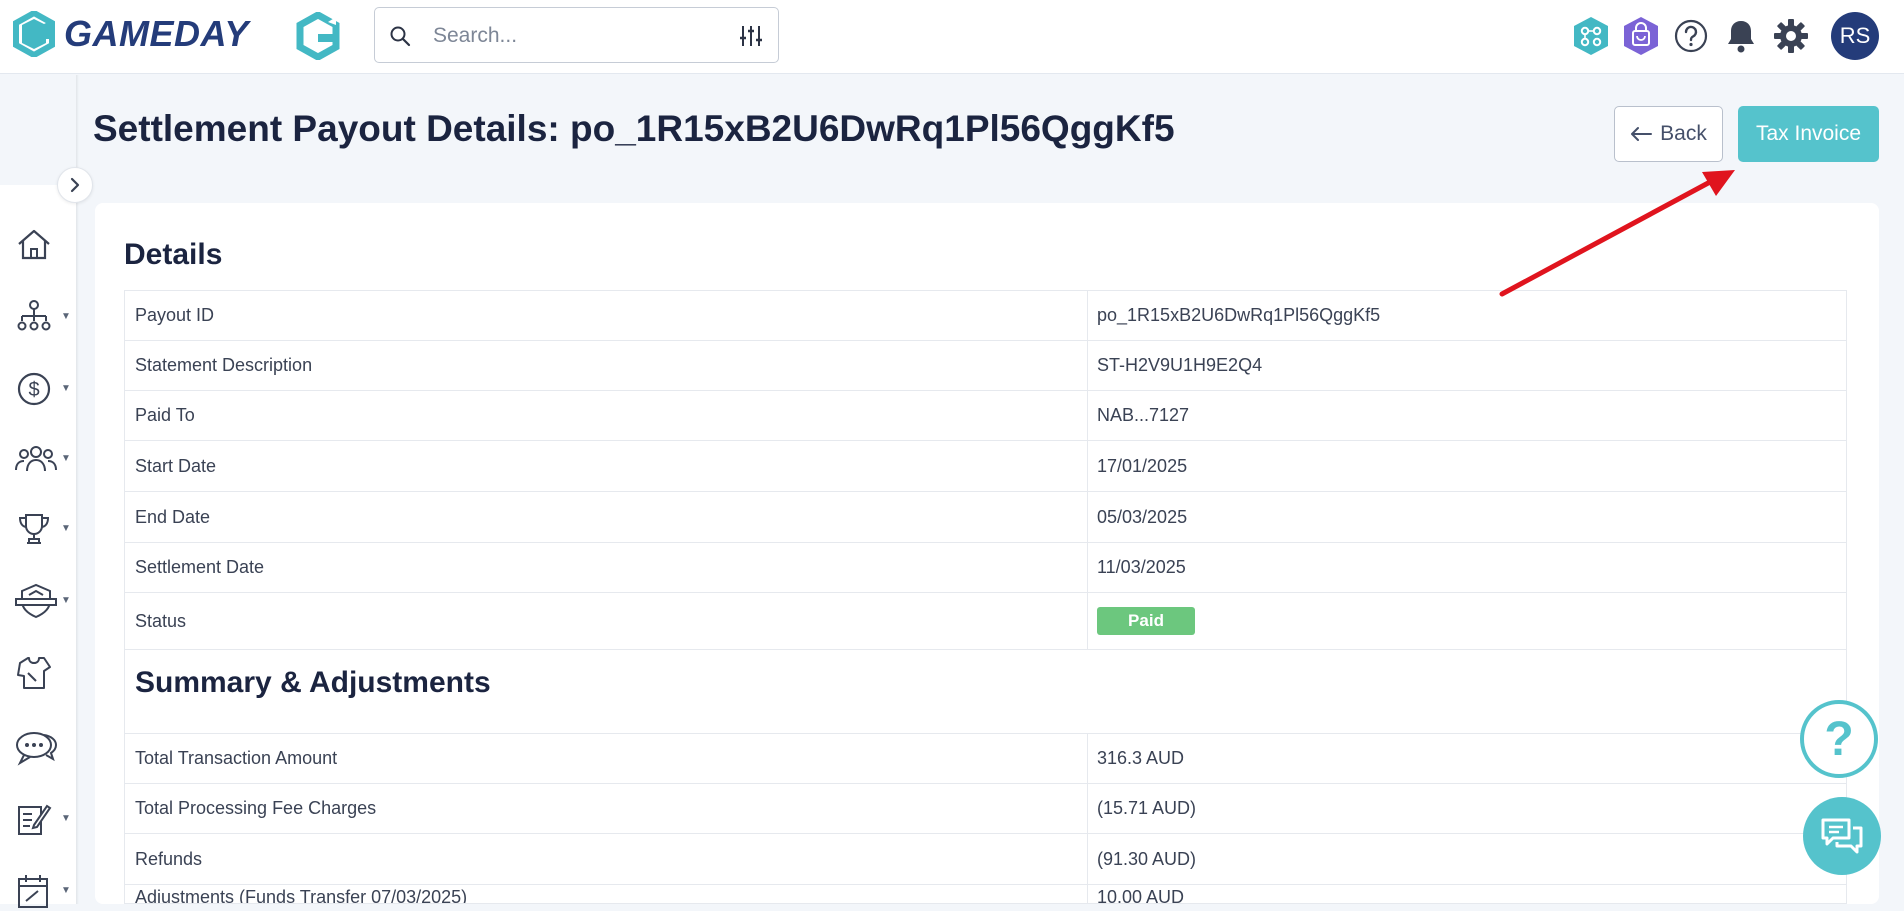 This screenshot has height=911, width=1904. Describe the element at coordinates (985, 416) in the screenshot. I see `table-row: Paid To NAB...7127` at that location.